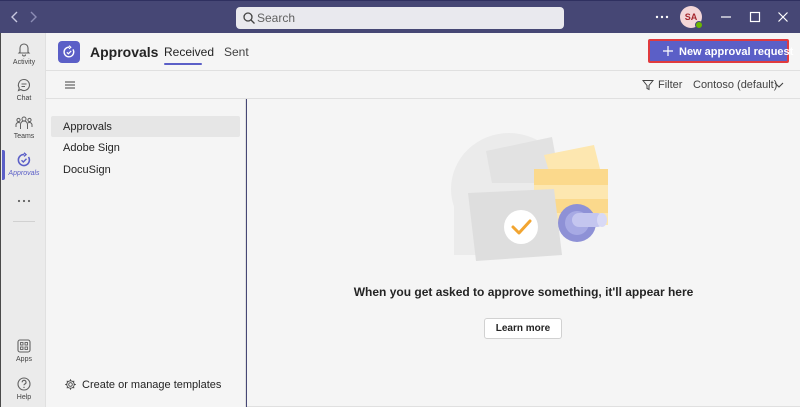 This screenshot has width=800, height=407. Describe the element at coordinates (145, 147) in the screenshot. I see `side-item-adobe-sign: Adobe Sign` at that location.